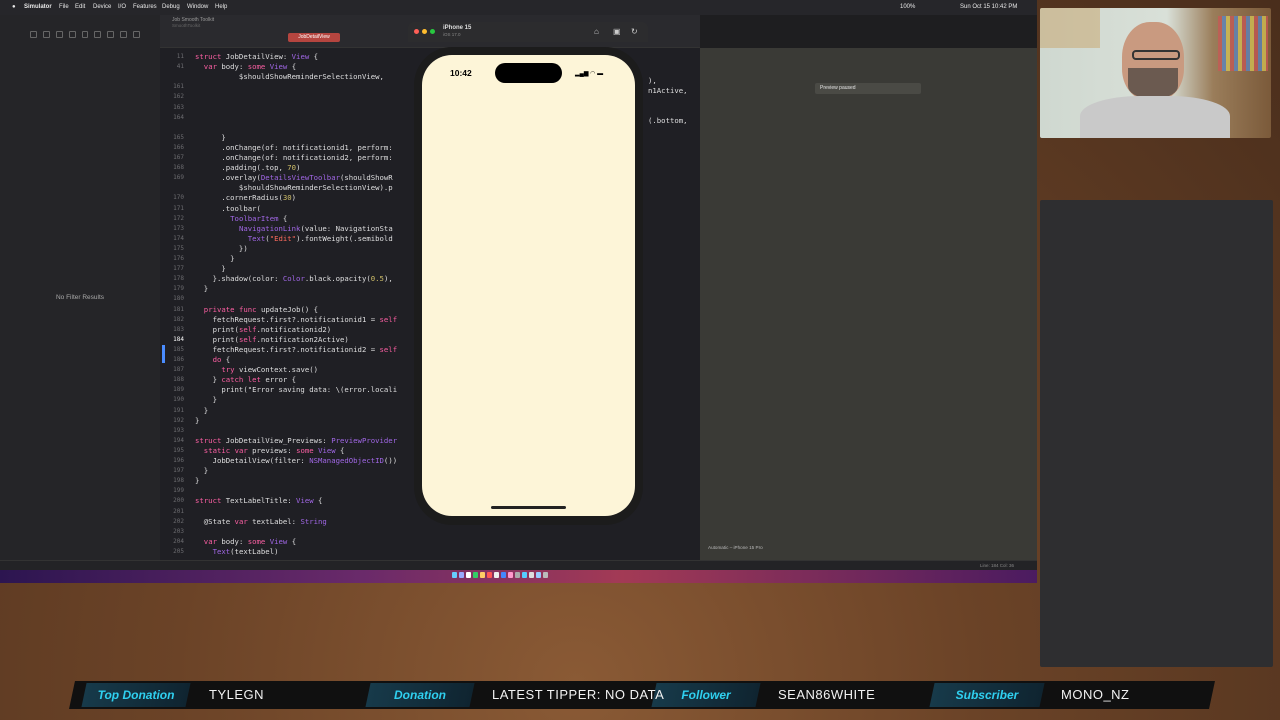 The width and height of the screenshot is (1280, 720). What do you see at coordinates (38, 7) in the screenshot?
I see `menu-app-name: Simulator` at bounding box center [38, 7].